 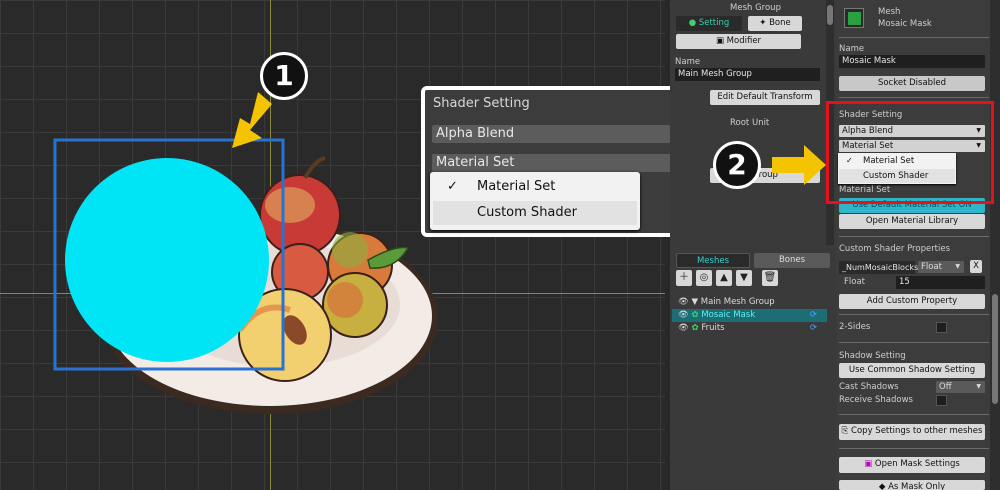 What do you see at coordinates (713, 260) in the screenshot?
I see `tab-meshes: Meshes` at bounding box center [713, 260].